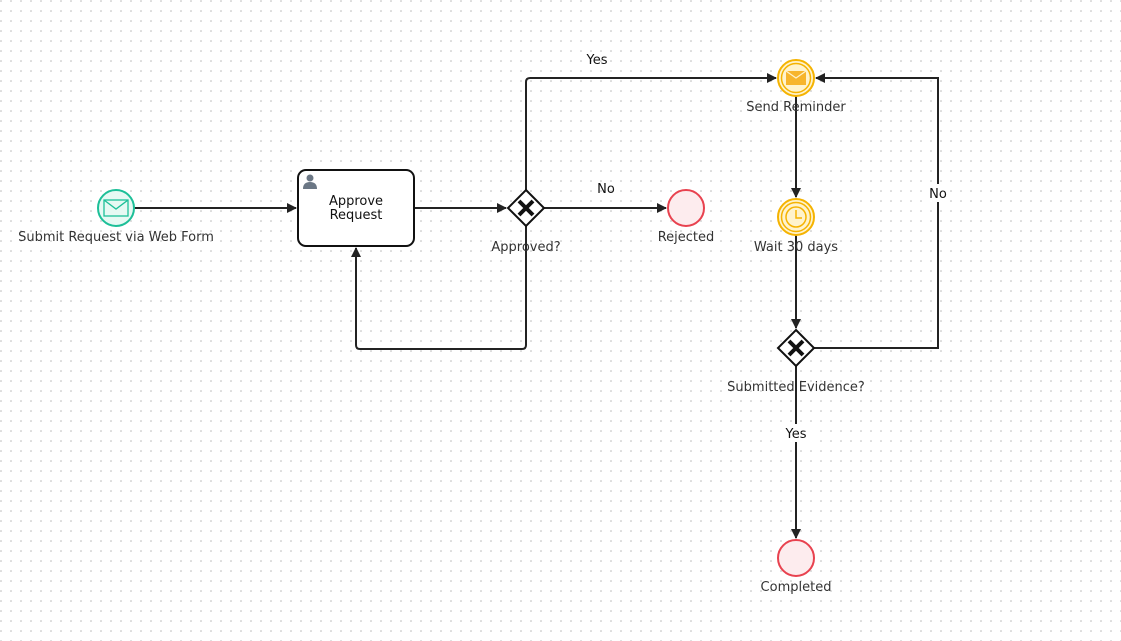  I want to click on gateway2-label: Submitted Evidence?, so click(796, 387).